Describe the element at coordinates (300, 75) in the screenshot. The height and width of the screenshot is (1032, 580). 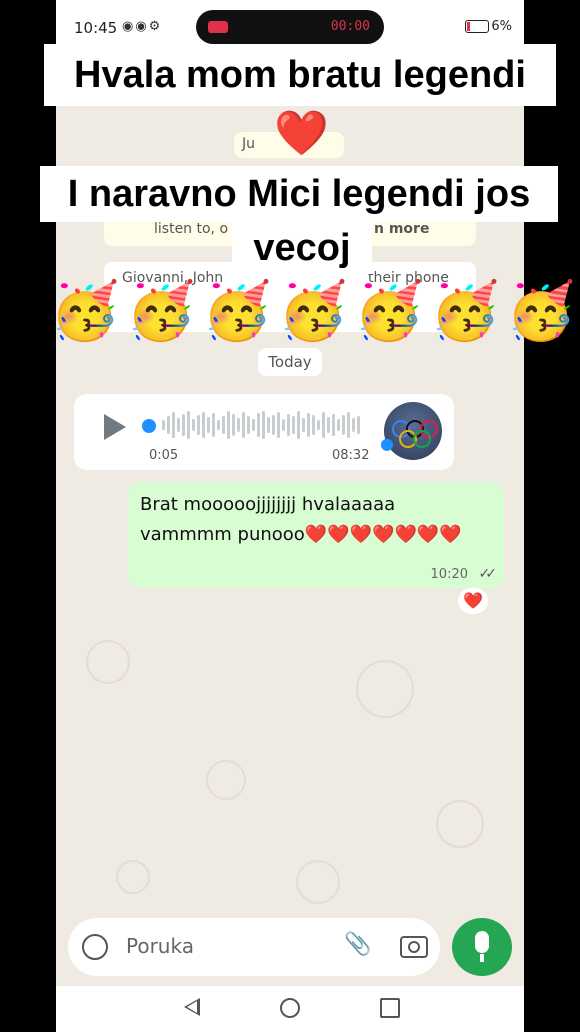
I see `caption-line-1: Hvala mom bratu legendi` at that location.